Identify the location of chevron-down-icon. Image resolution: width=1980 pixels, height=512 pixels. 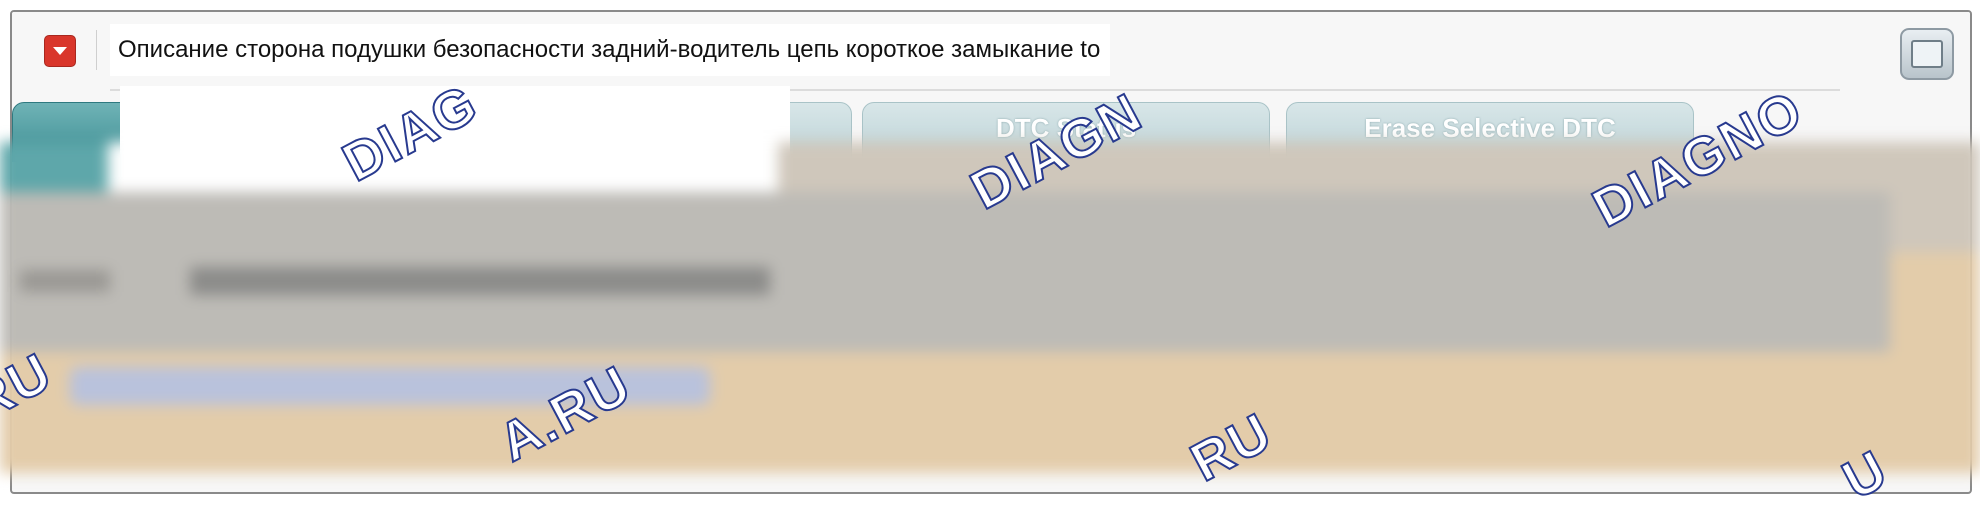
(60, 51).